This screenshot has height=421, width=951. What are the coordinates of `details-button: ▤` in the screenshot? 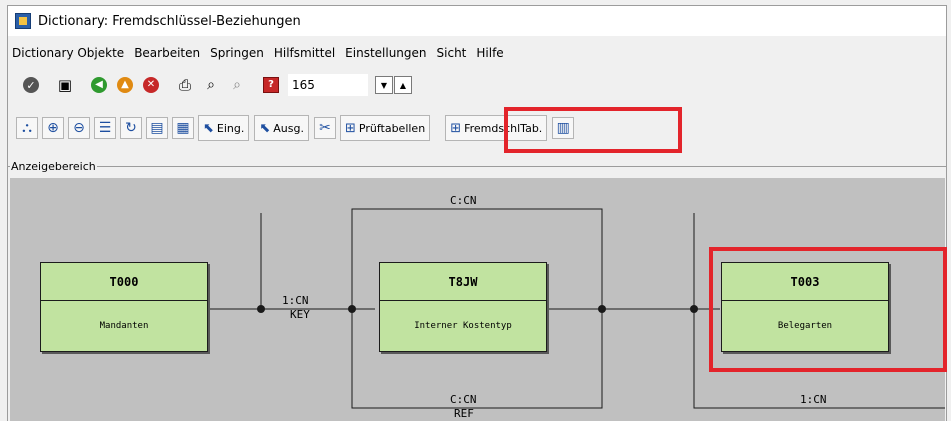 It's located at (157, 128).